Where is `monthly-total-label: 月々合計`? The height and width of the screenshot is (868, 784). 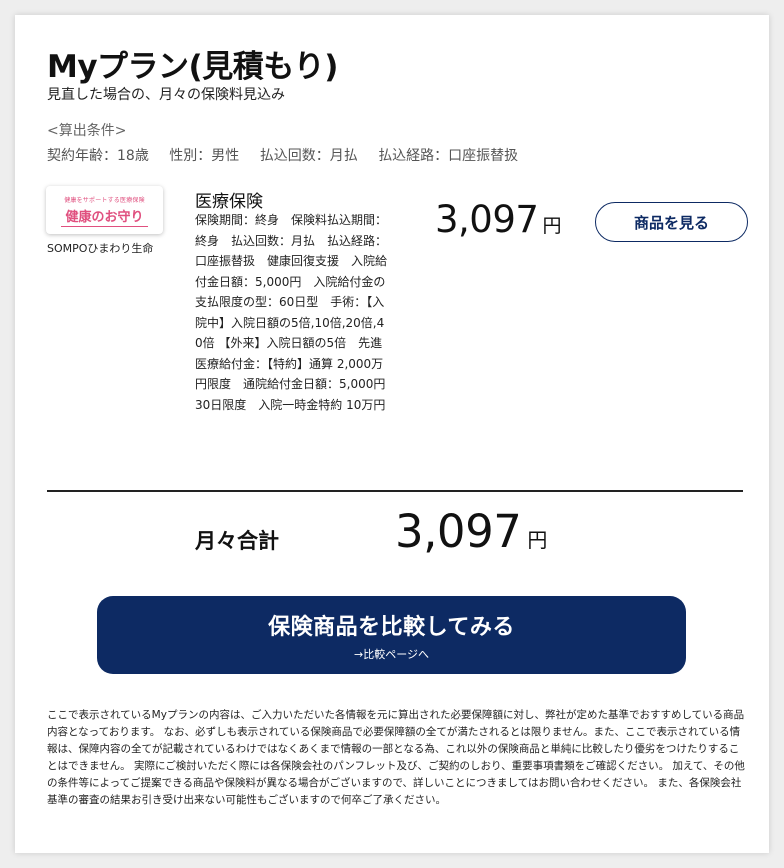 monthly-total-label: 月々合計 is located at coordinates (237, 541).